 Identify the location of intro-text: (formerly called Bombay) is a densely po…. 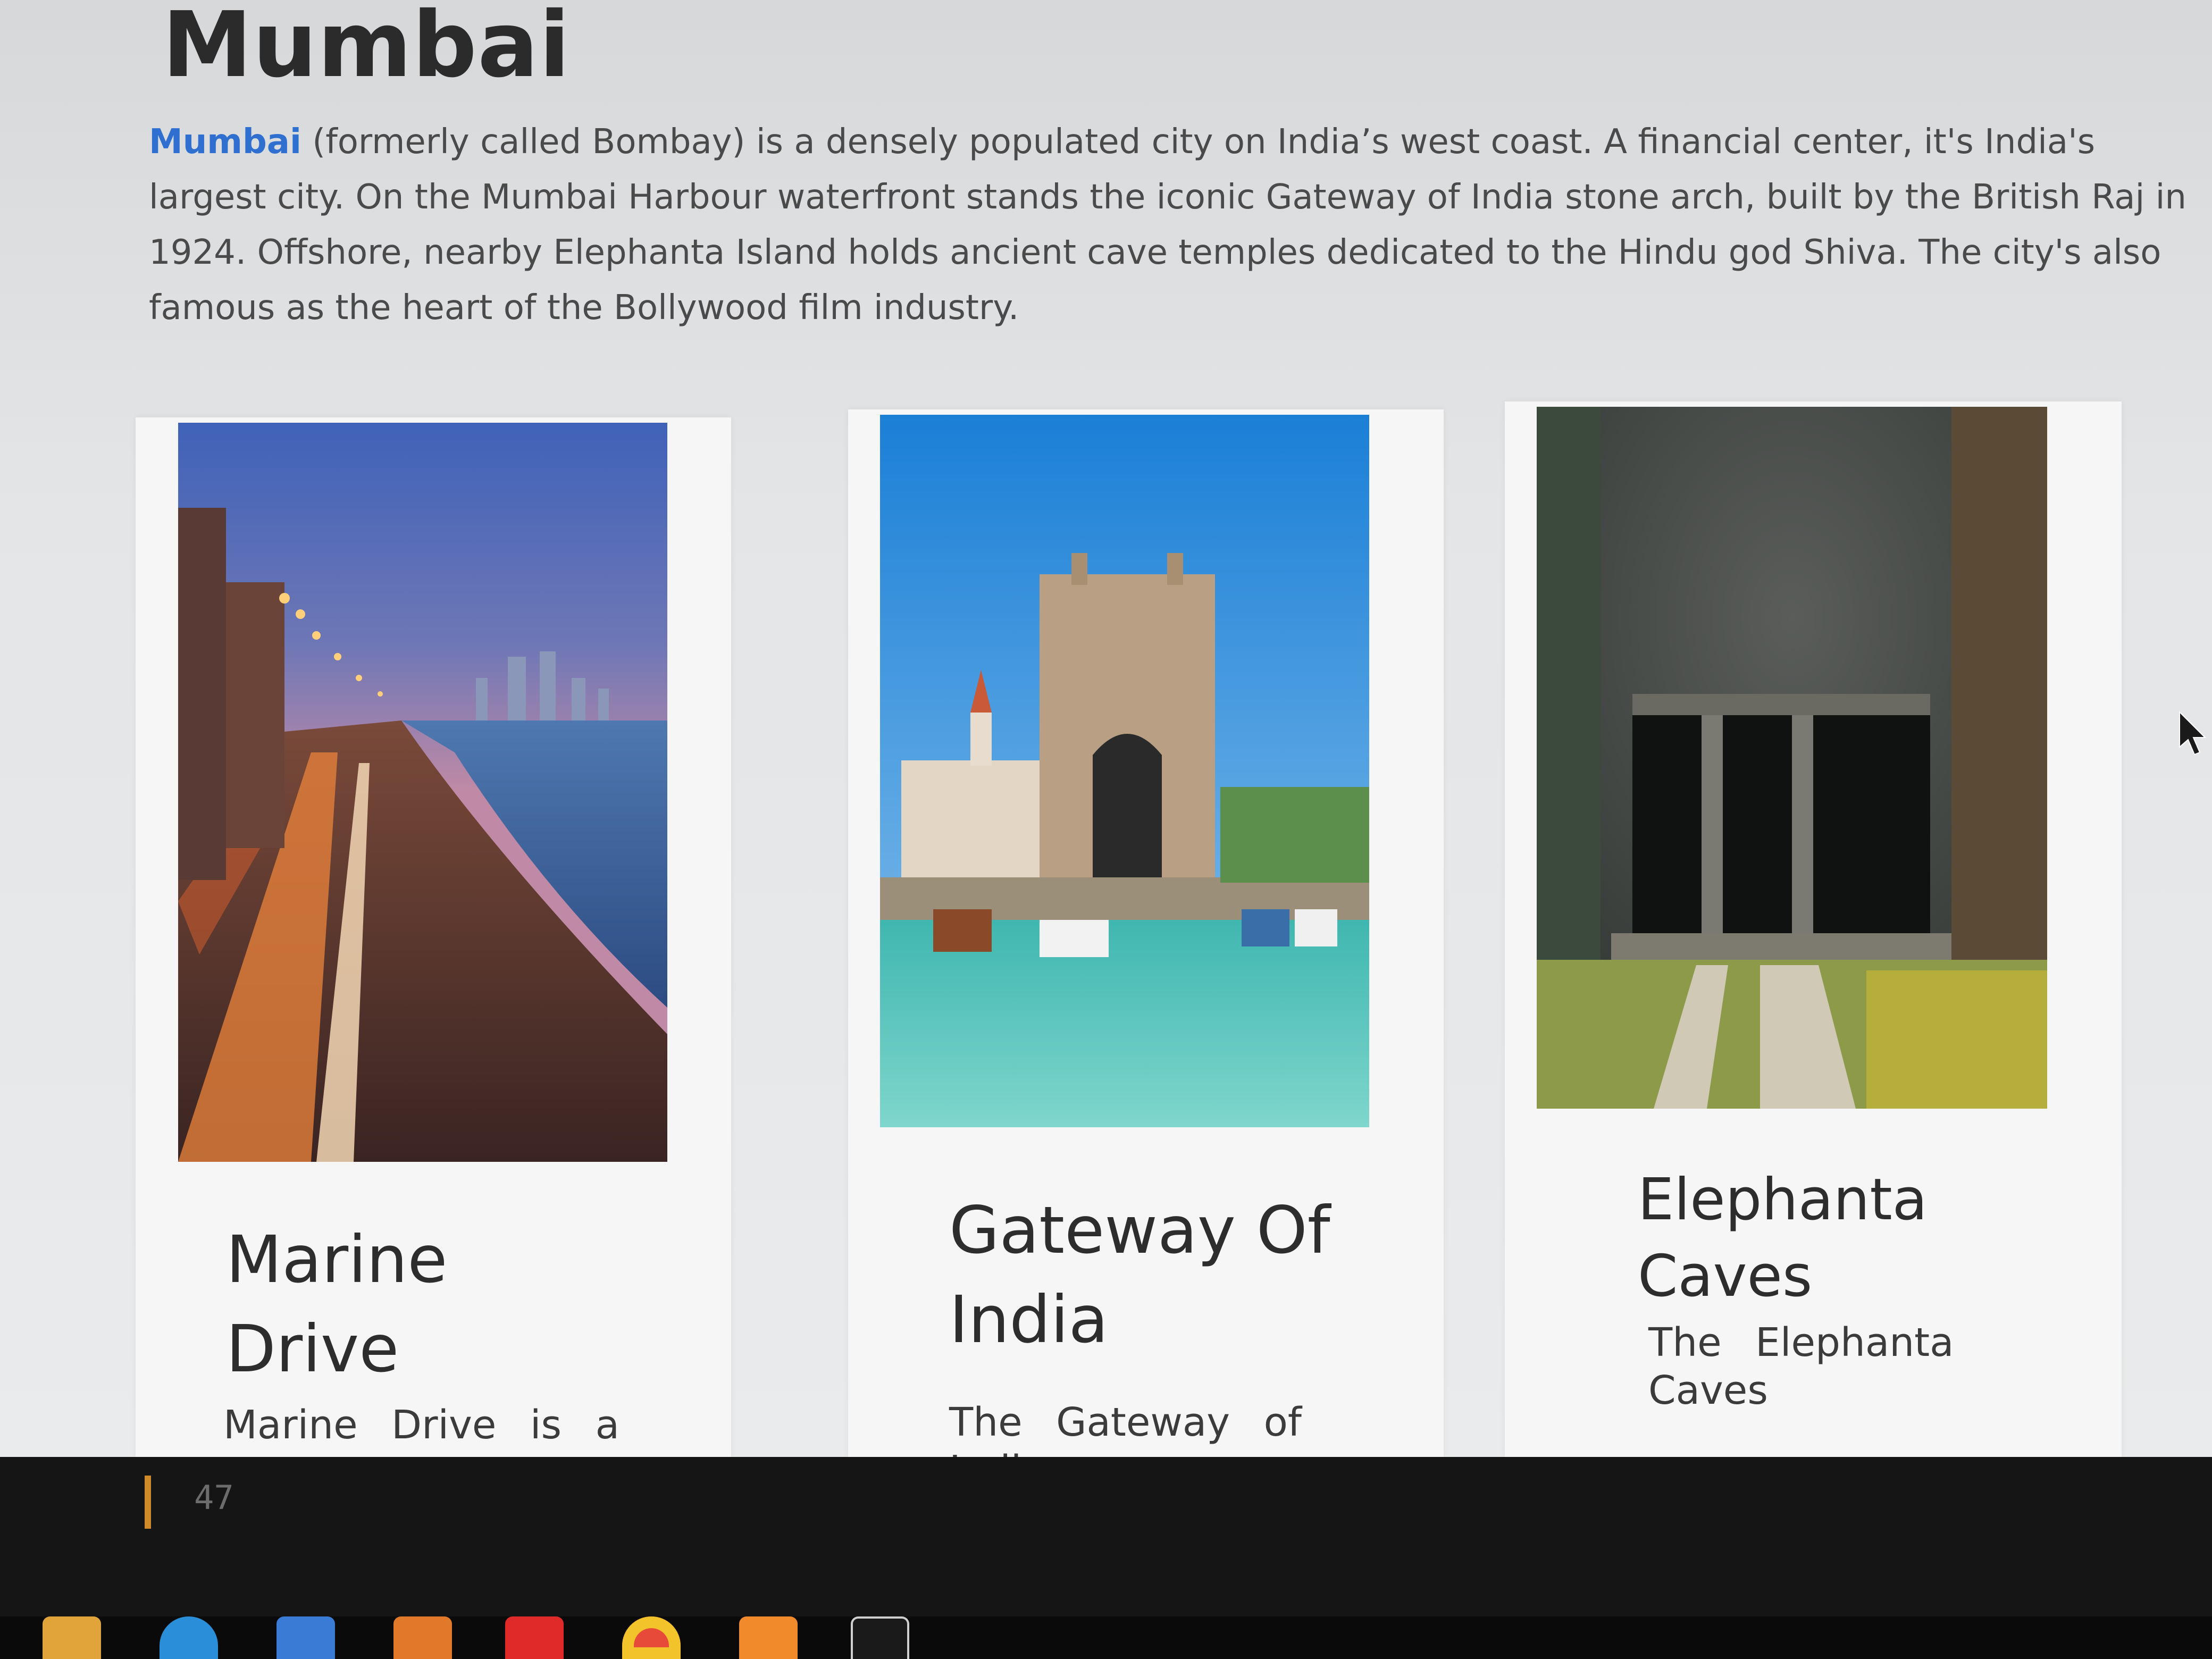
(1167, 225).